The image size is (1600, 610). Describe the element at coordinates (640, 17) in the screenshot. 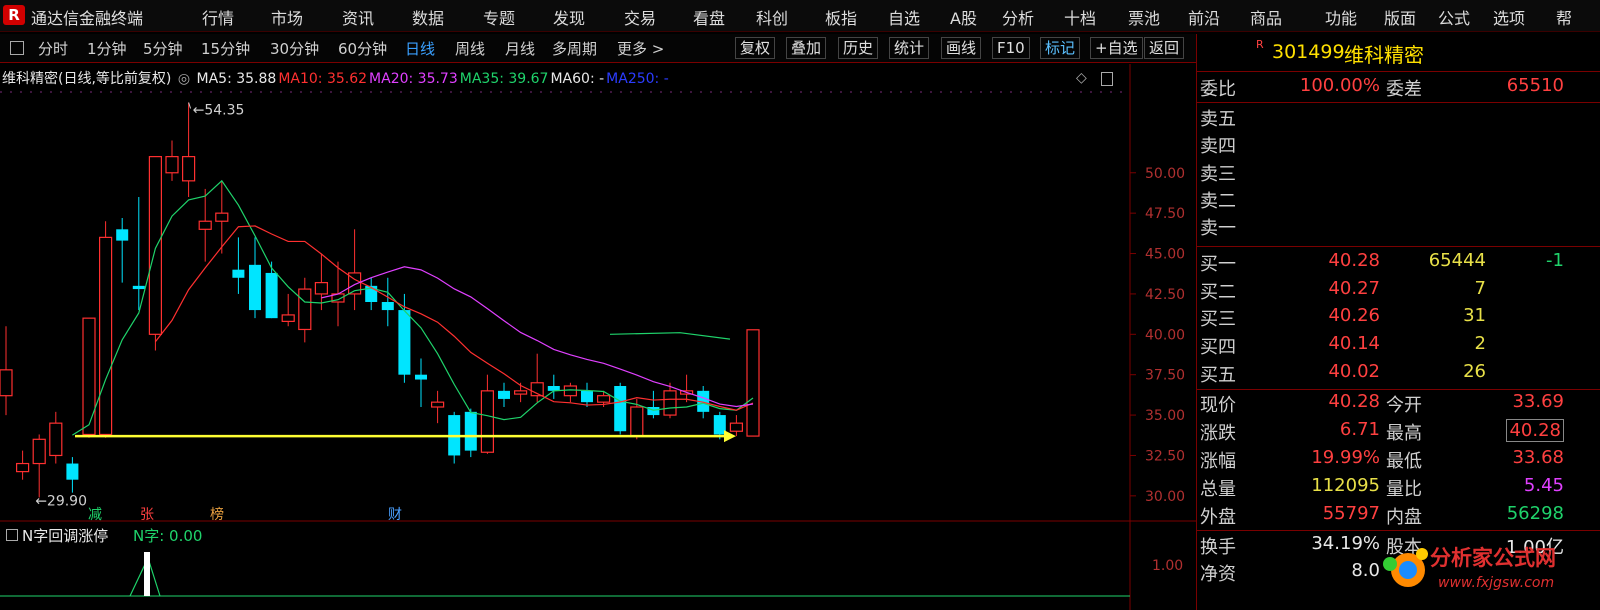

I see `menu-item-6: 交易` at that location.